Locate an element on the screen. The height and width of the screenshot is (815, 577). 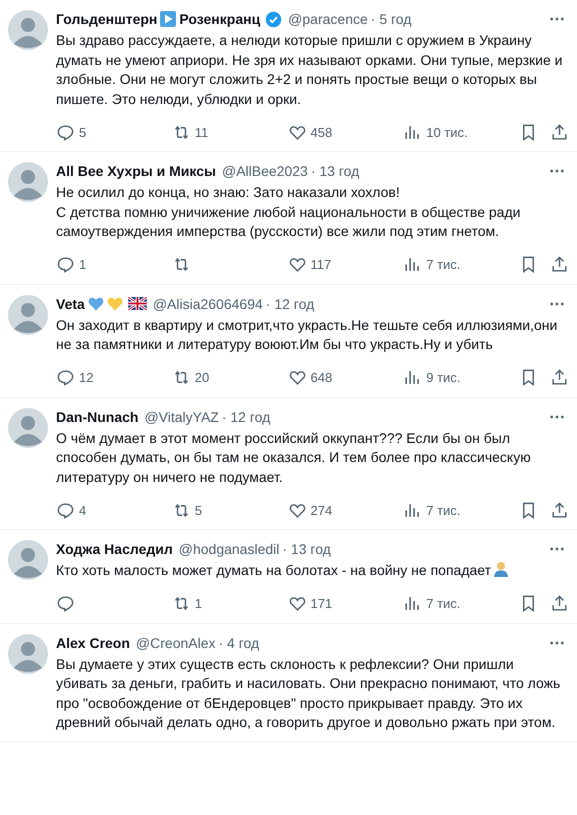
repost-button: 20 is located at coordinates (230, 377).